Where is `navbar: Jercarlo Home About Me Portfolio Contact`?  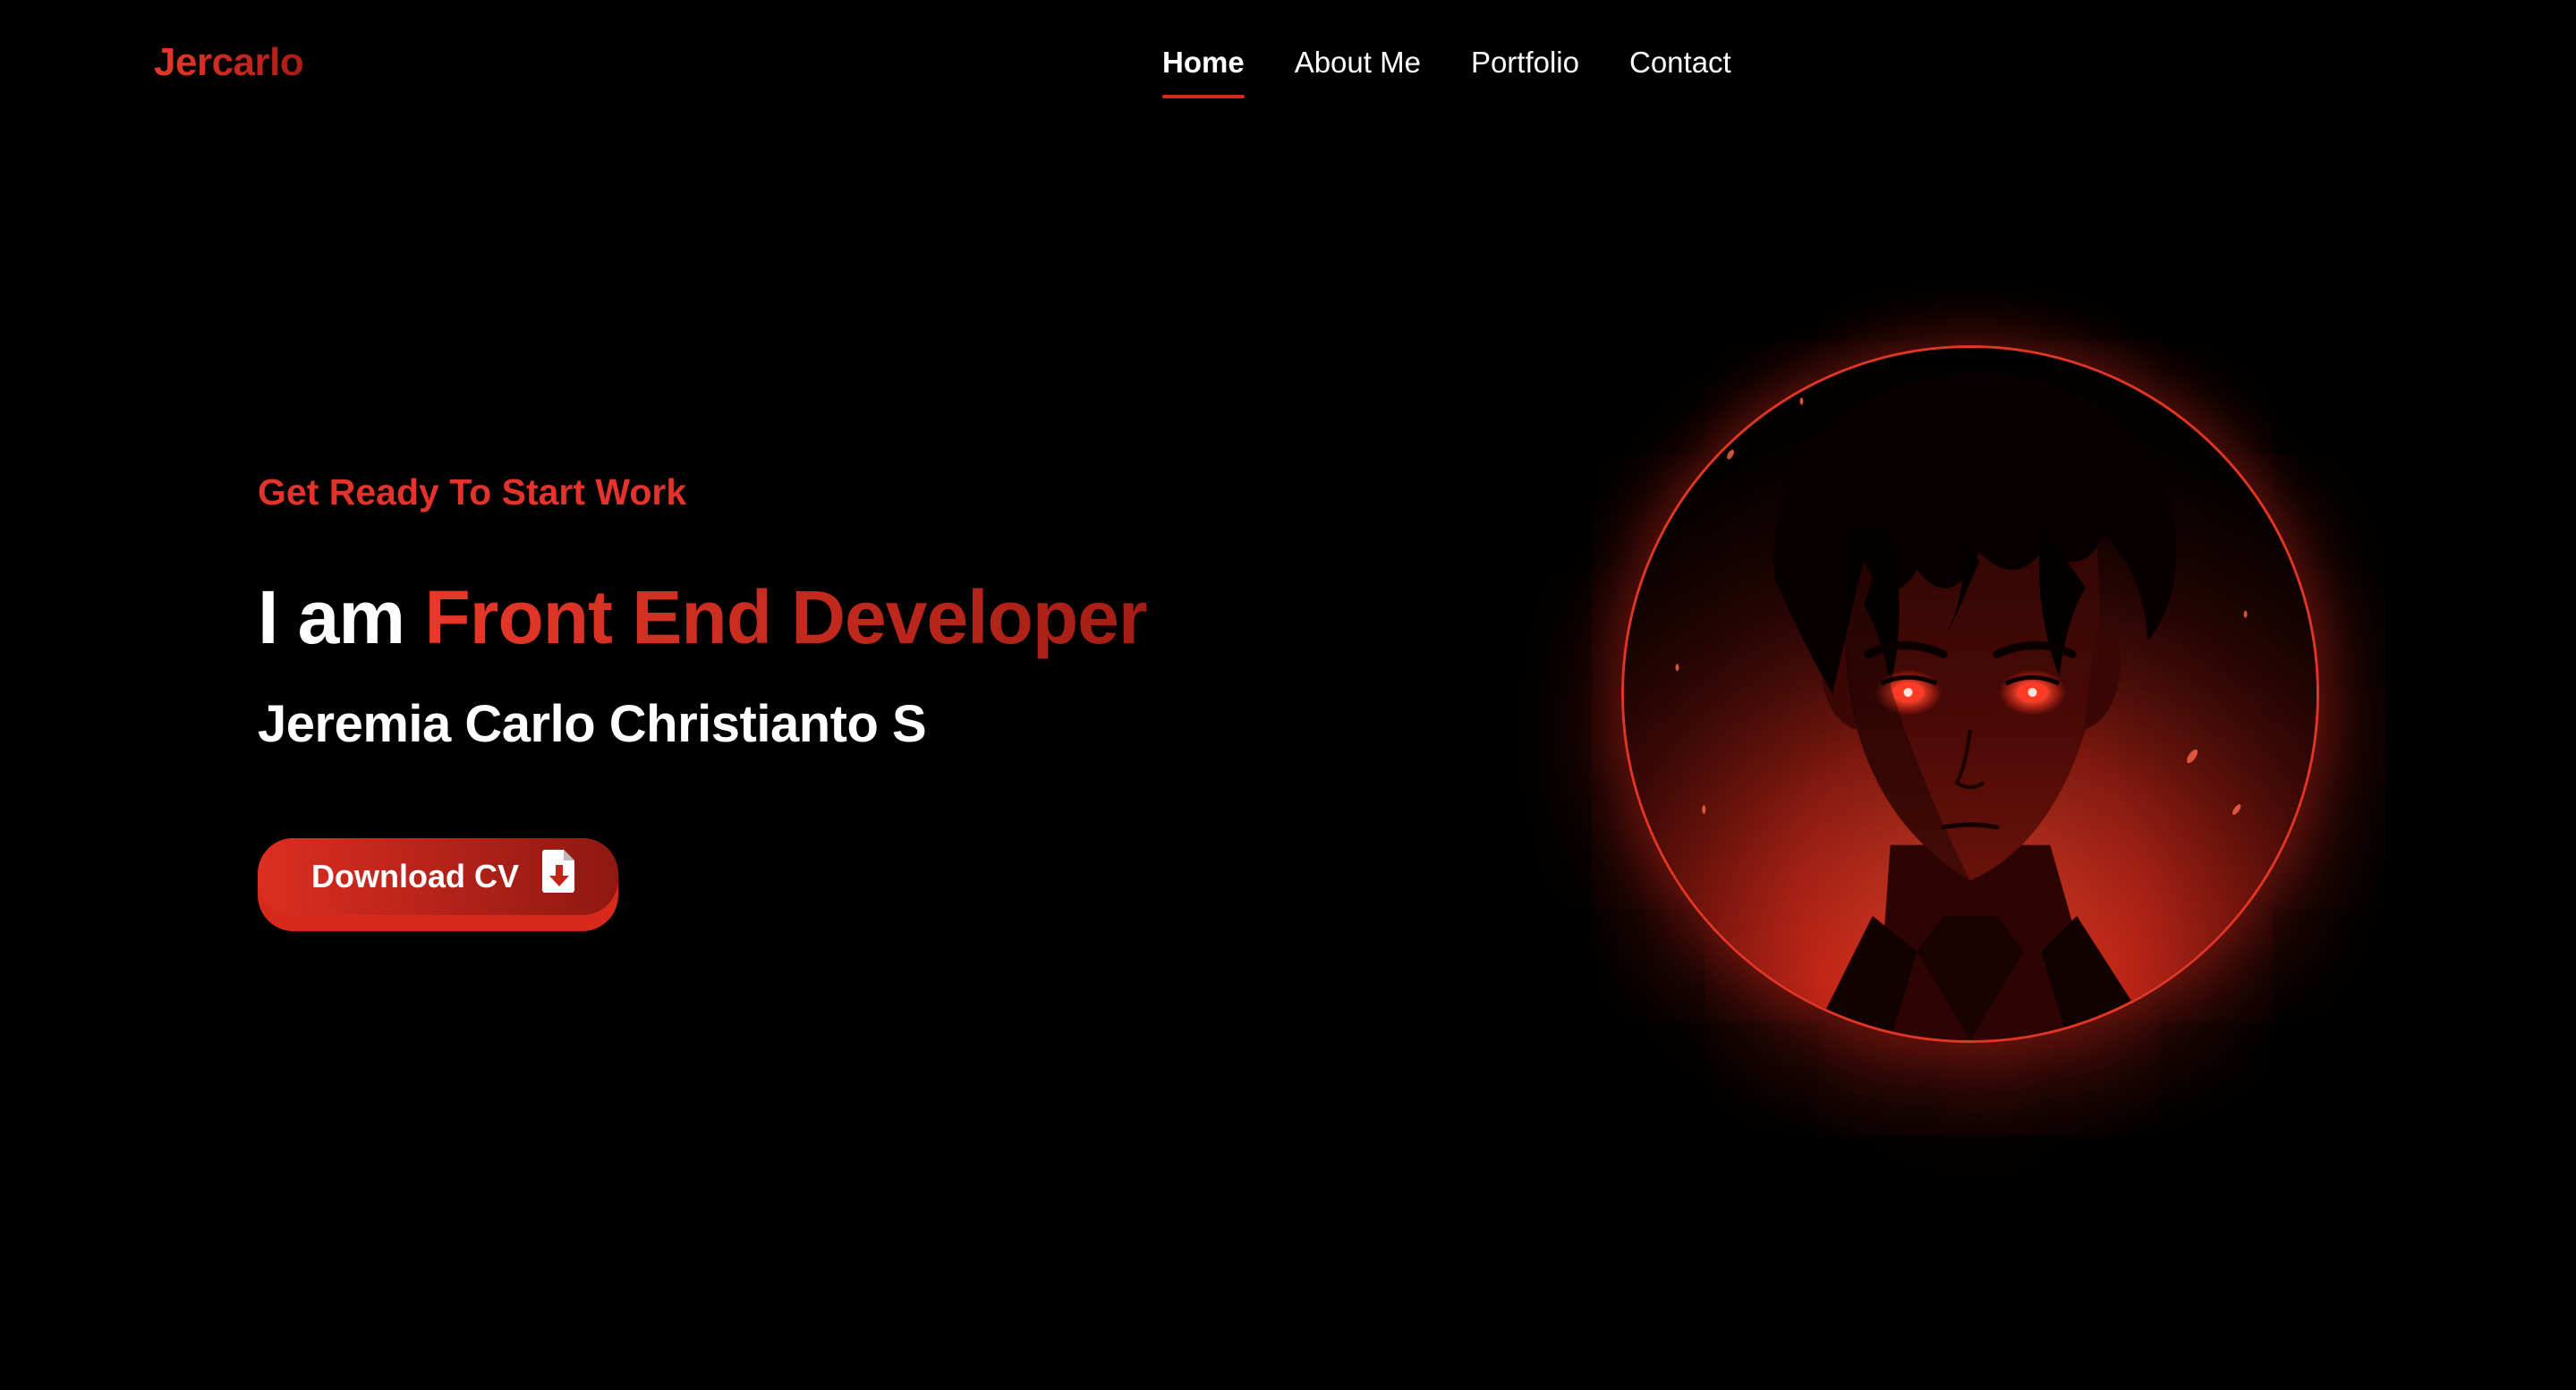 navbar: Jercarlo Home About Me Portfolio Contact is located at coordinates (1288, 62).